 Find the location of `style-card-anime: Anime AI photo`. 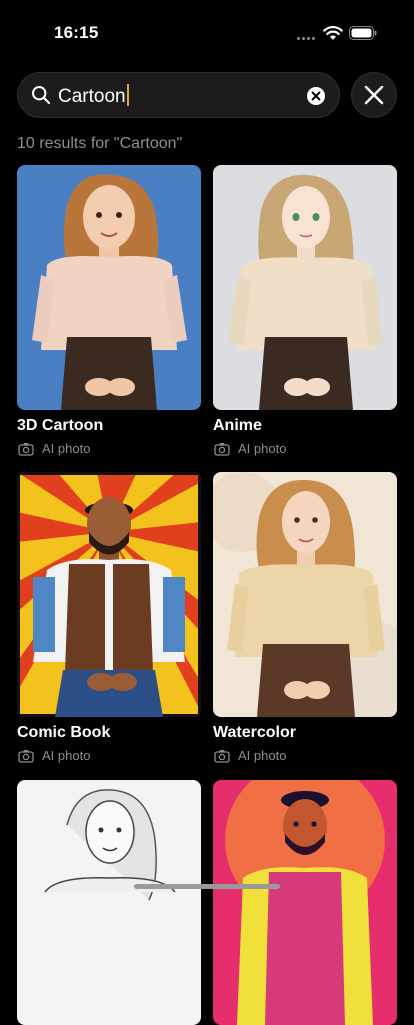

style-card-anime: Anime AI photo is located at coordinates (305, 310).